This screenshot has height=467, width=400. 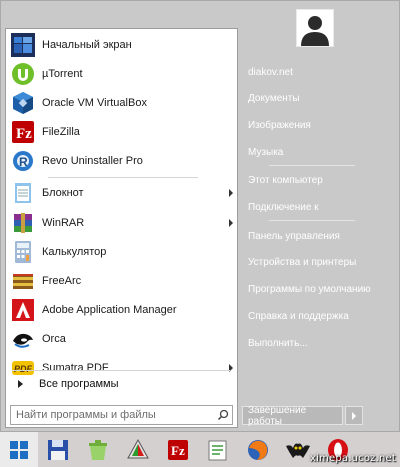 I want to click on notepad-icon, so click(x=23, y=193).